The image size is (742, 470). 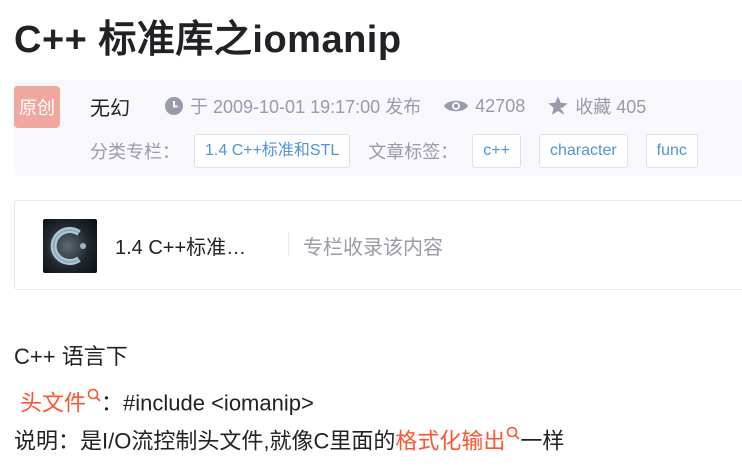 What do you see at coordinates (611, 107) in the screenshot?
I see `favorite-text: 收藏 405` at bounding box center [611, 107].